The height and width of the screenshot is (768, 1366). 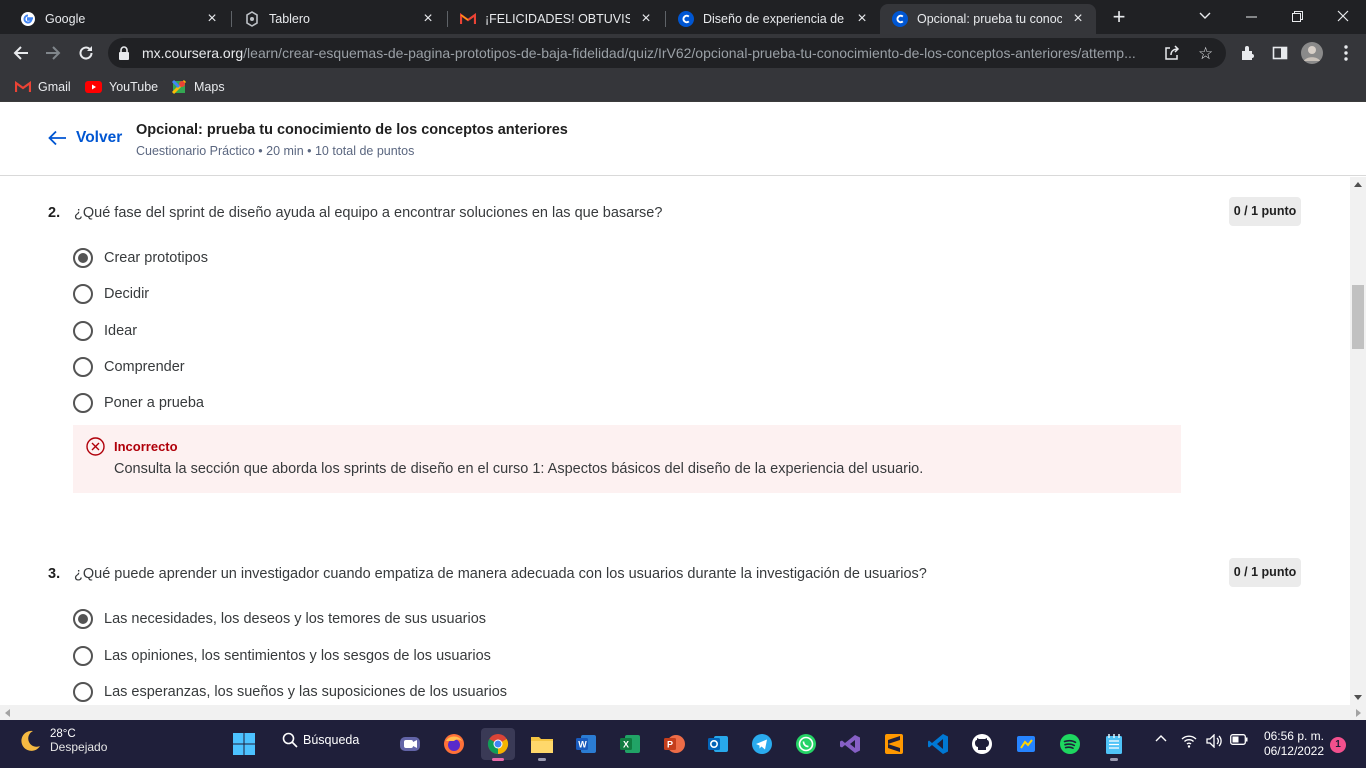 What do you see at coordinates (43, 87) in the screenshot?
I see `bookmark-gmail: Gmail` at bounding box center [43, 87].